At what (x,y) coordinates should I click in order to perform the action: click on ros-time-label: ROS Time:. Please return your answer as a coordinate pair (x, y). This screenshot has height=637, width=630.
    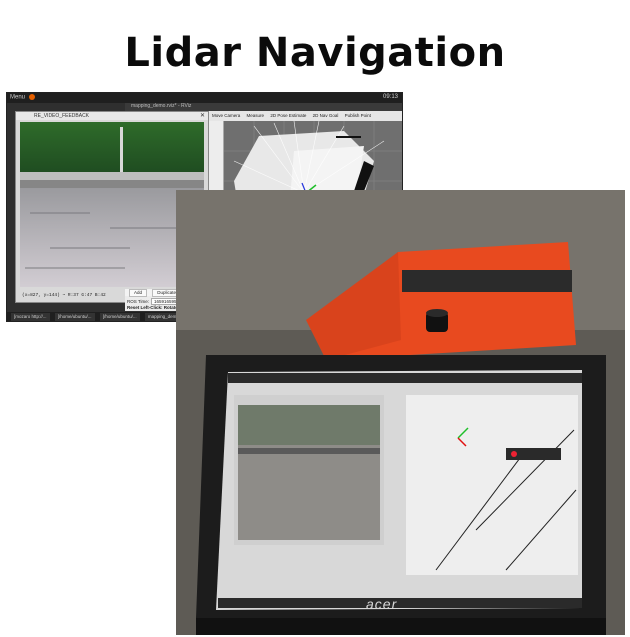
    Looking at the image, I should click on (138, 301).